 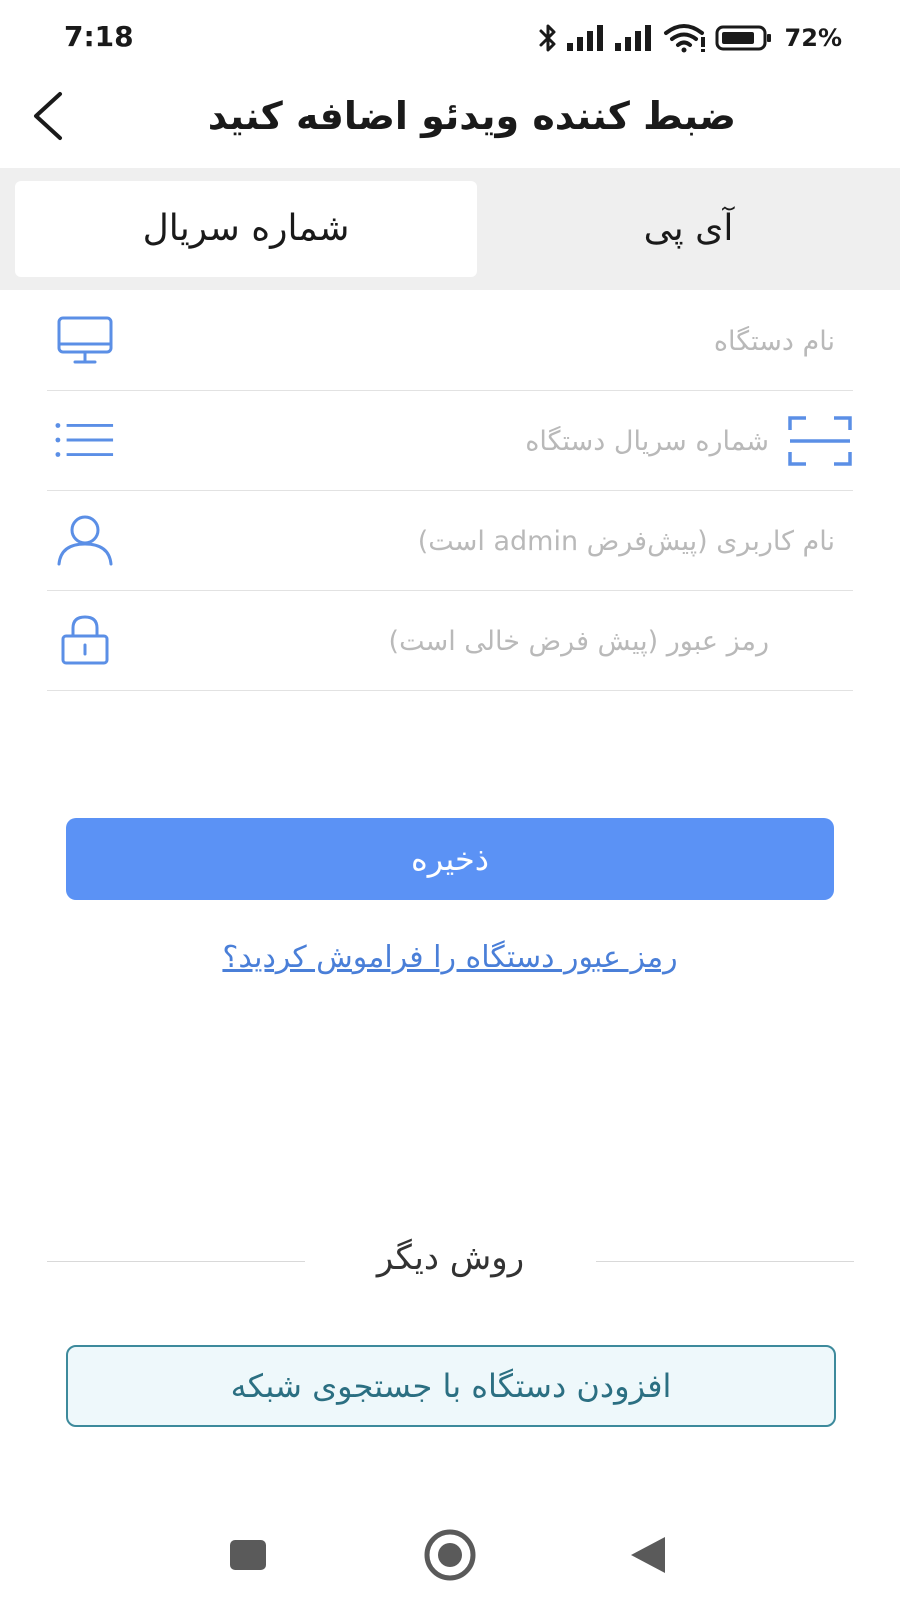 I want to click on username-row, so click(x=450, y=540).